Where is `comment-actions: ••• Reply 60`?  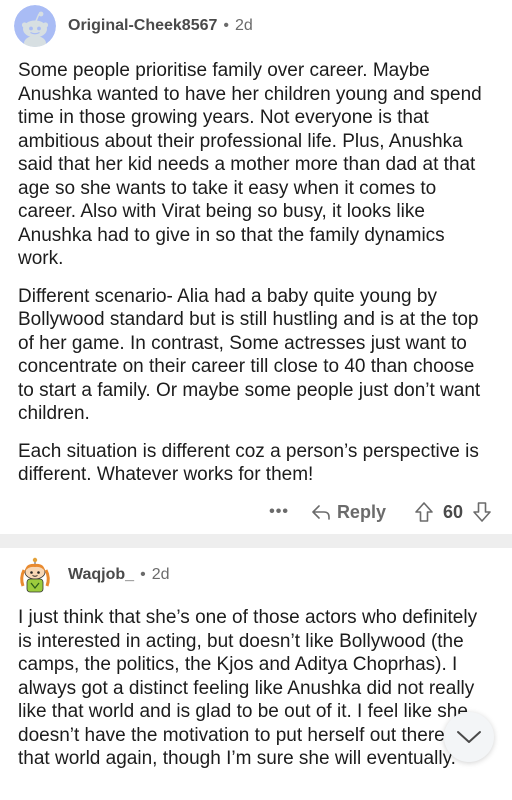
comment-actions: ••• Reply 60 is located at coordinates (380, 512).